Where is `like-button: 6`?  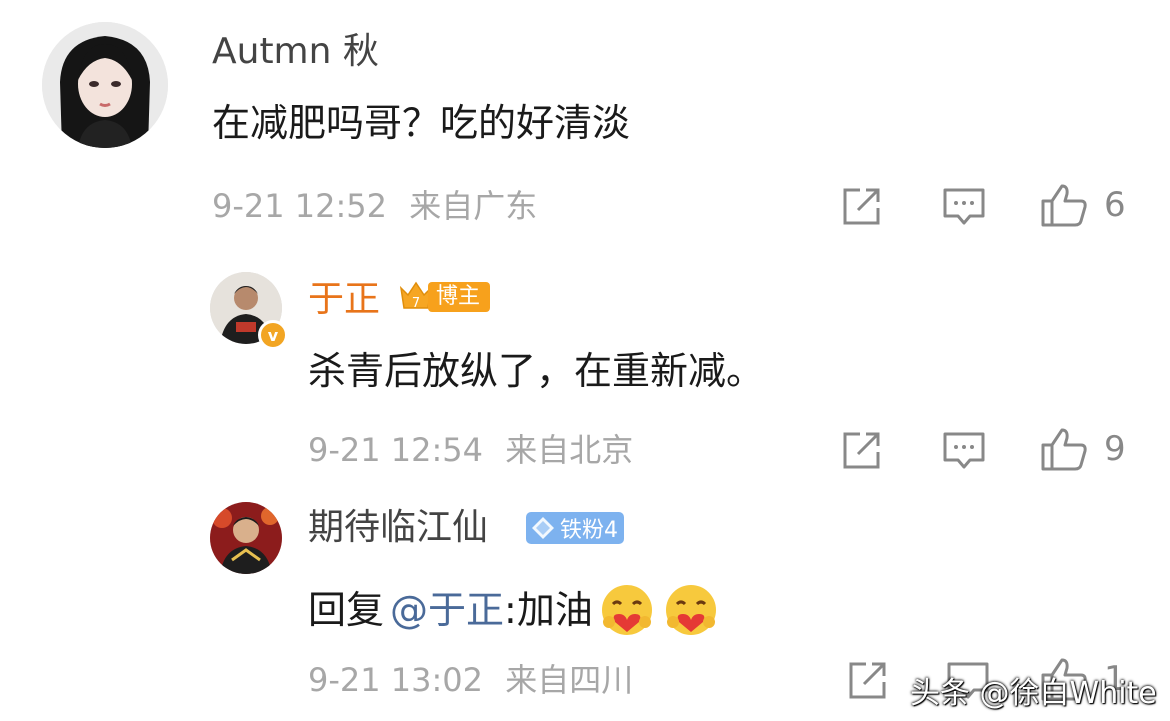 like-button: 6 is located at coordinates (1083, 205).